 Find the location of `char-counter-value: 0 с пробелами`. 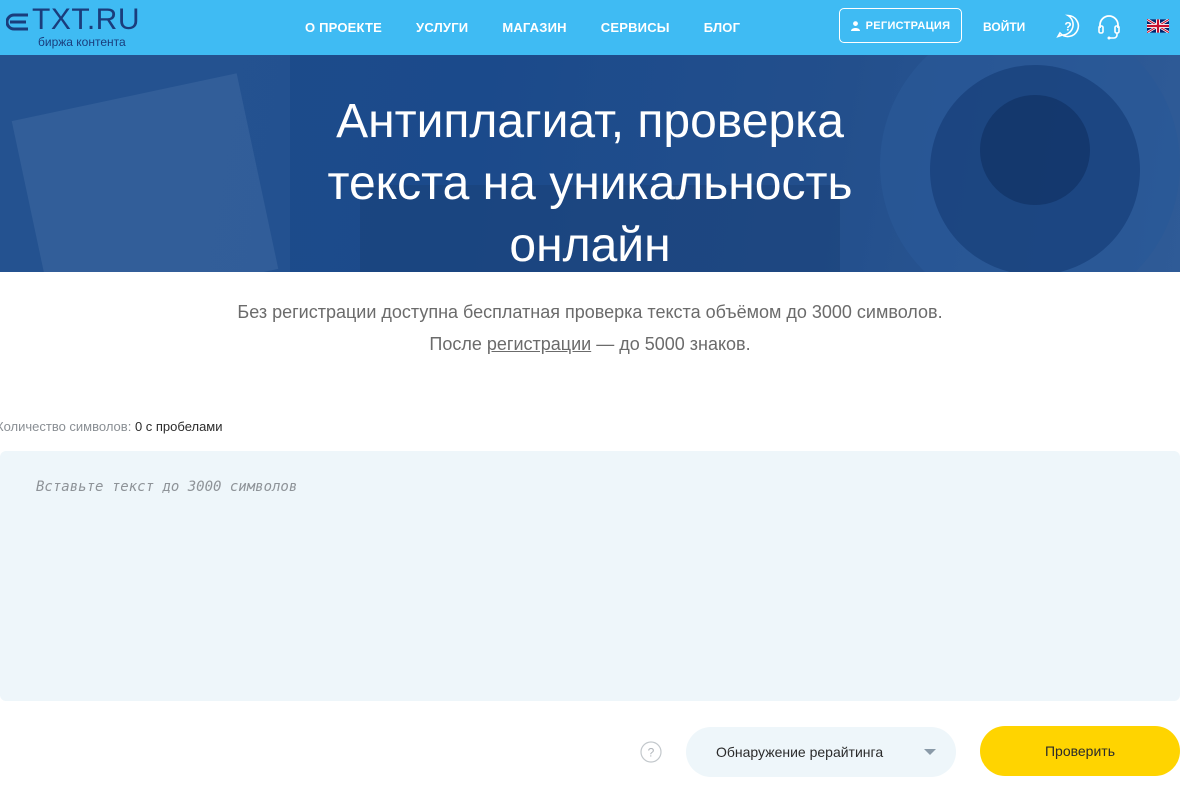

char-counter-value: 0 с пробелами is located at coordinates (178, 426).